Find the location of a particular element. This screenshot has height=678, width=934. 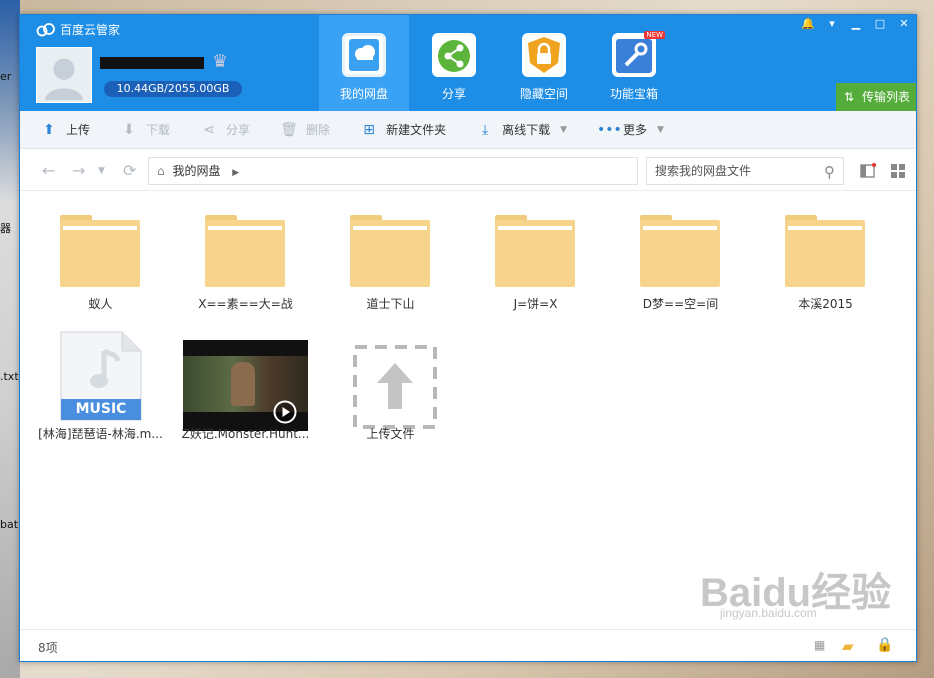

upload-label: 上传 is located at coordinates (78, 130).